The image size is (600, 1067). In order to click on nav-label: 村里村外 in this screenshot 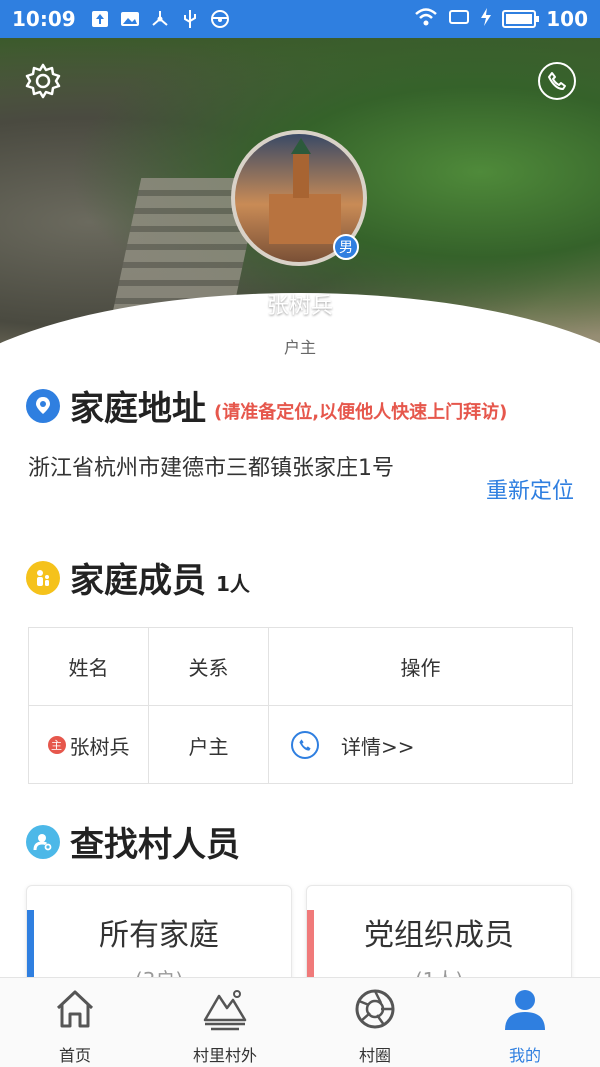, I will do `click(224, 1055)`.